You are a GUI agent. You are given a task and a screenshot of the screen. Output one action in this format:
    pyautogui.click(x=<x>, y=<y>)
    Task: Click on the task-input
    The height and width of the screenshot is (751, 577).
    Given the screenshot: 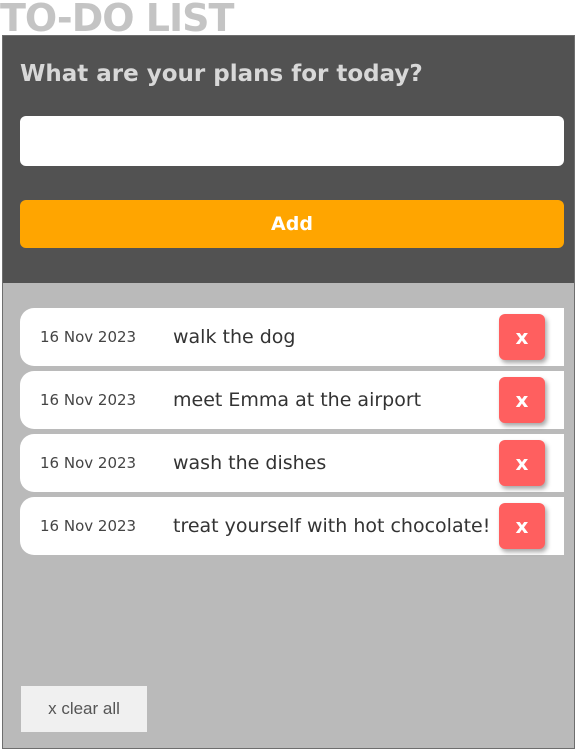 What is the action you would take?
    pyautogui.click(x=292, y=141)
    